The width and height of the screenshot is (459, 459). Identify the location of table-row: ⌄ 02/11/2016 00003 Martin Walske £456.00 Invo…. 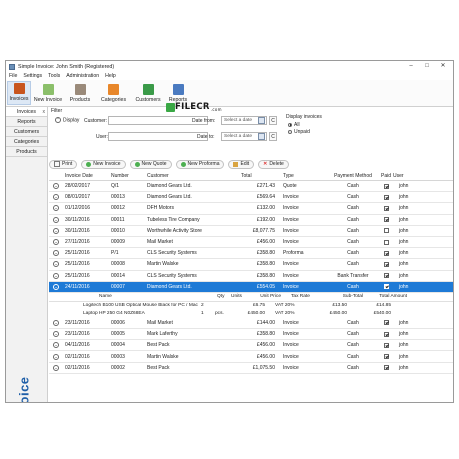
(251, 357).